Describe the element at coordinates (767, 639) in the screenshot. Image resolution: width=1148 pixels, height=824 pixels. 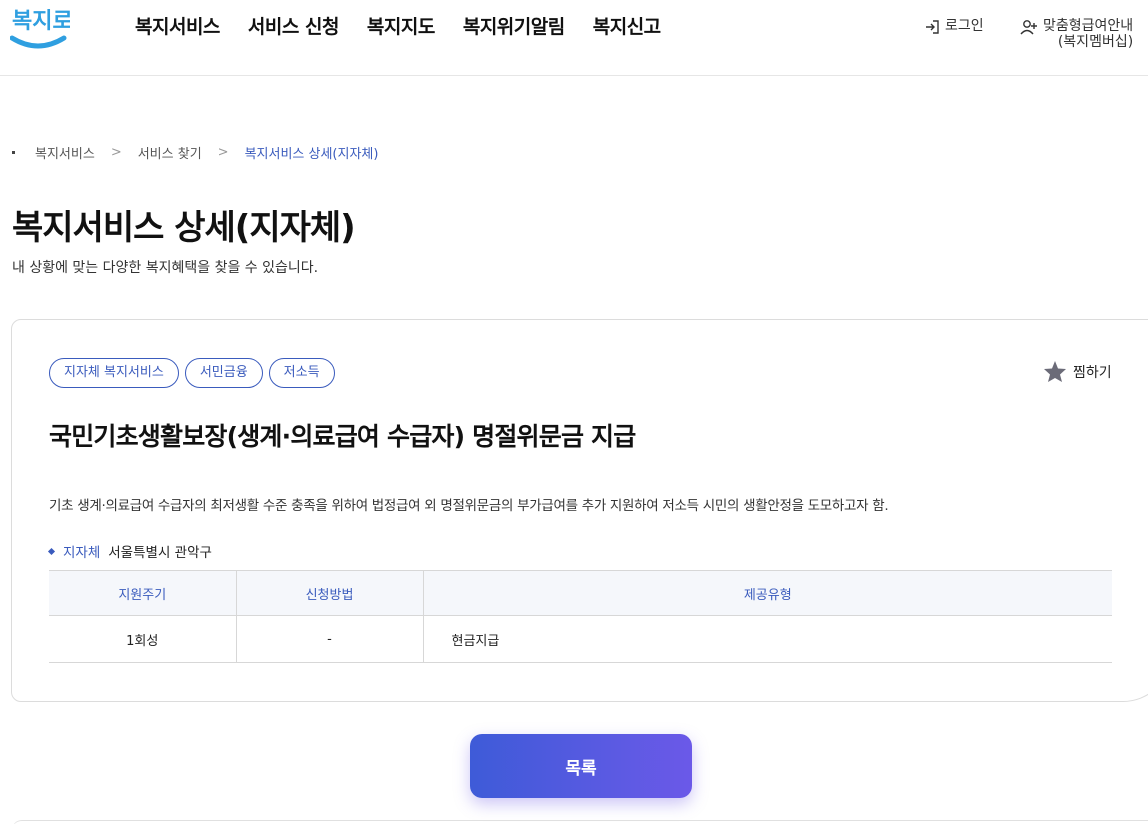
I see `cell-provision-type: 현금지급` at that location.